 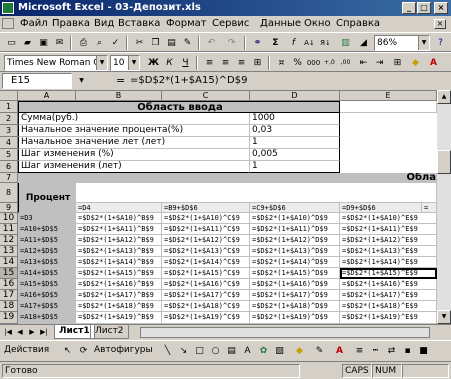 What do you see at coordinates (409, 8) in the screenshot?
I see `minimize-button: _` at bounding box center [409, 8].